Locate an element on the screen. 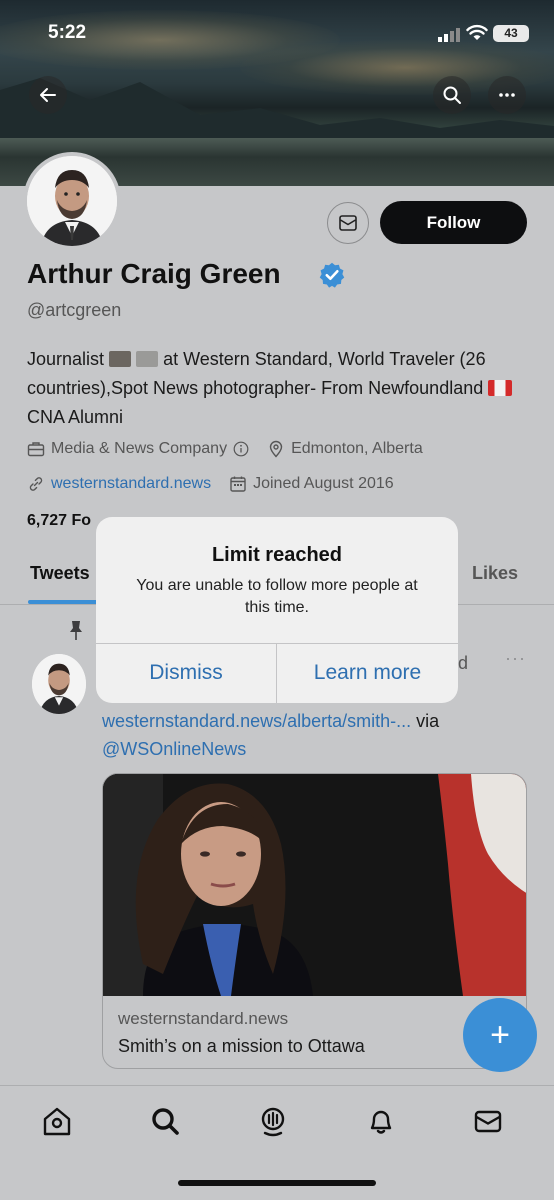  canada-flag-emoji-icon is located at coordinates (500, 388).